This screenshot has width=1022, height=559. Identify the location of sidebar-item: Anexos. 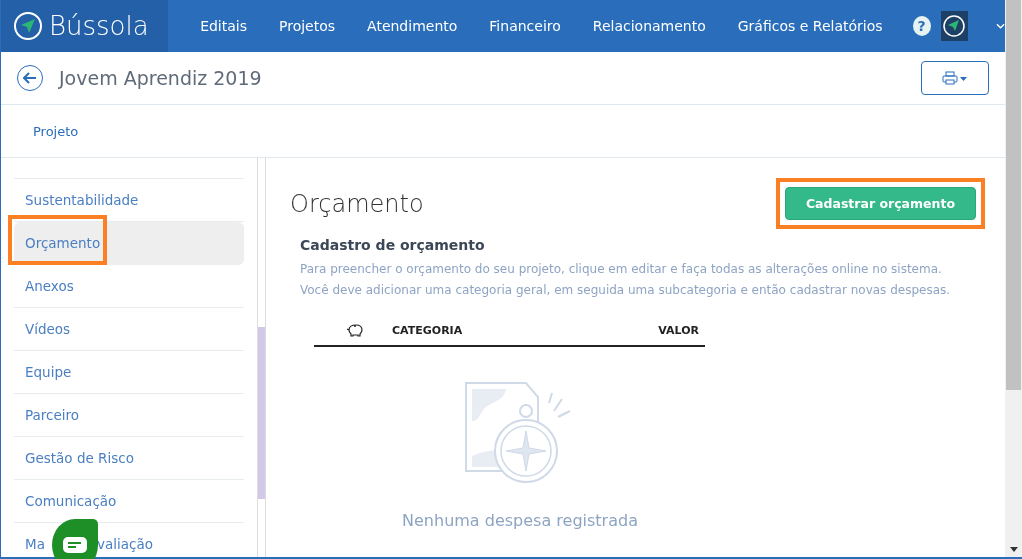
(129, 286).